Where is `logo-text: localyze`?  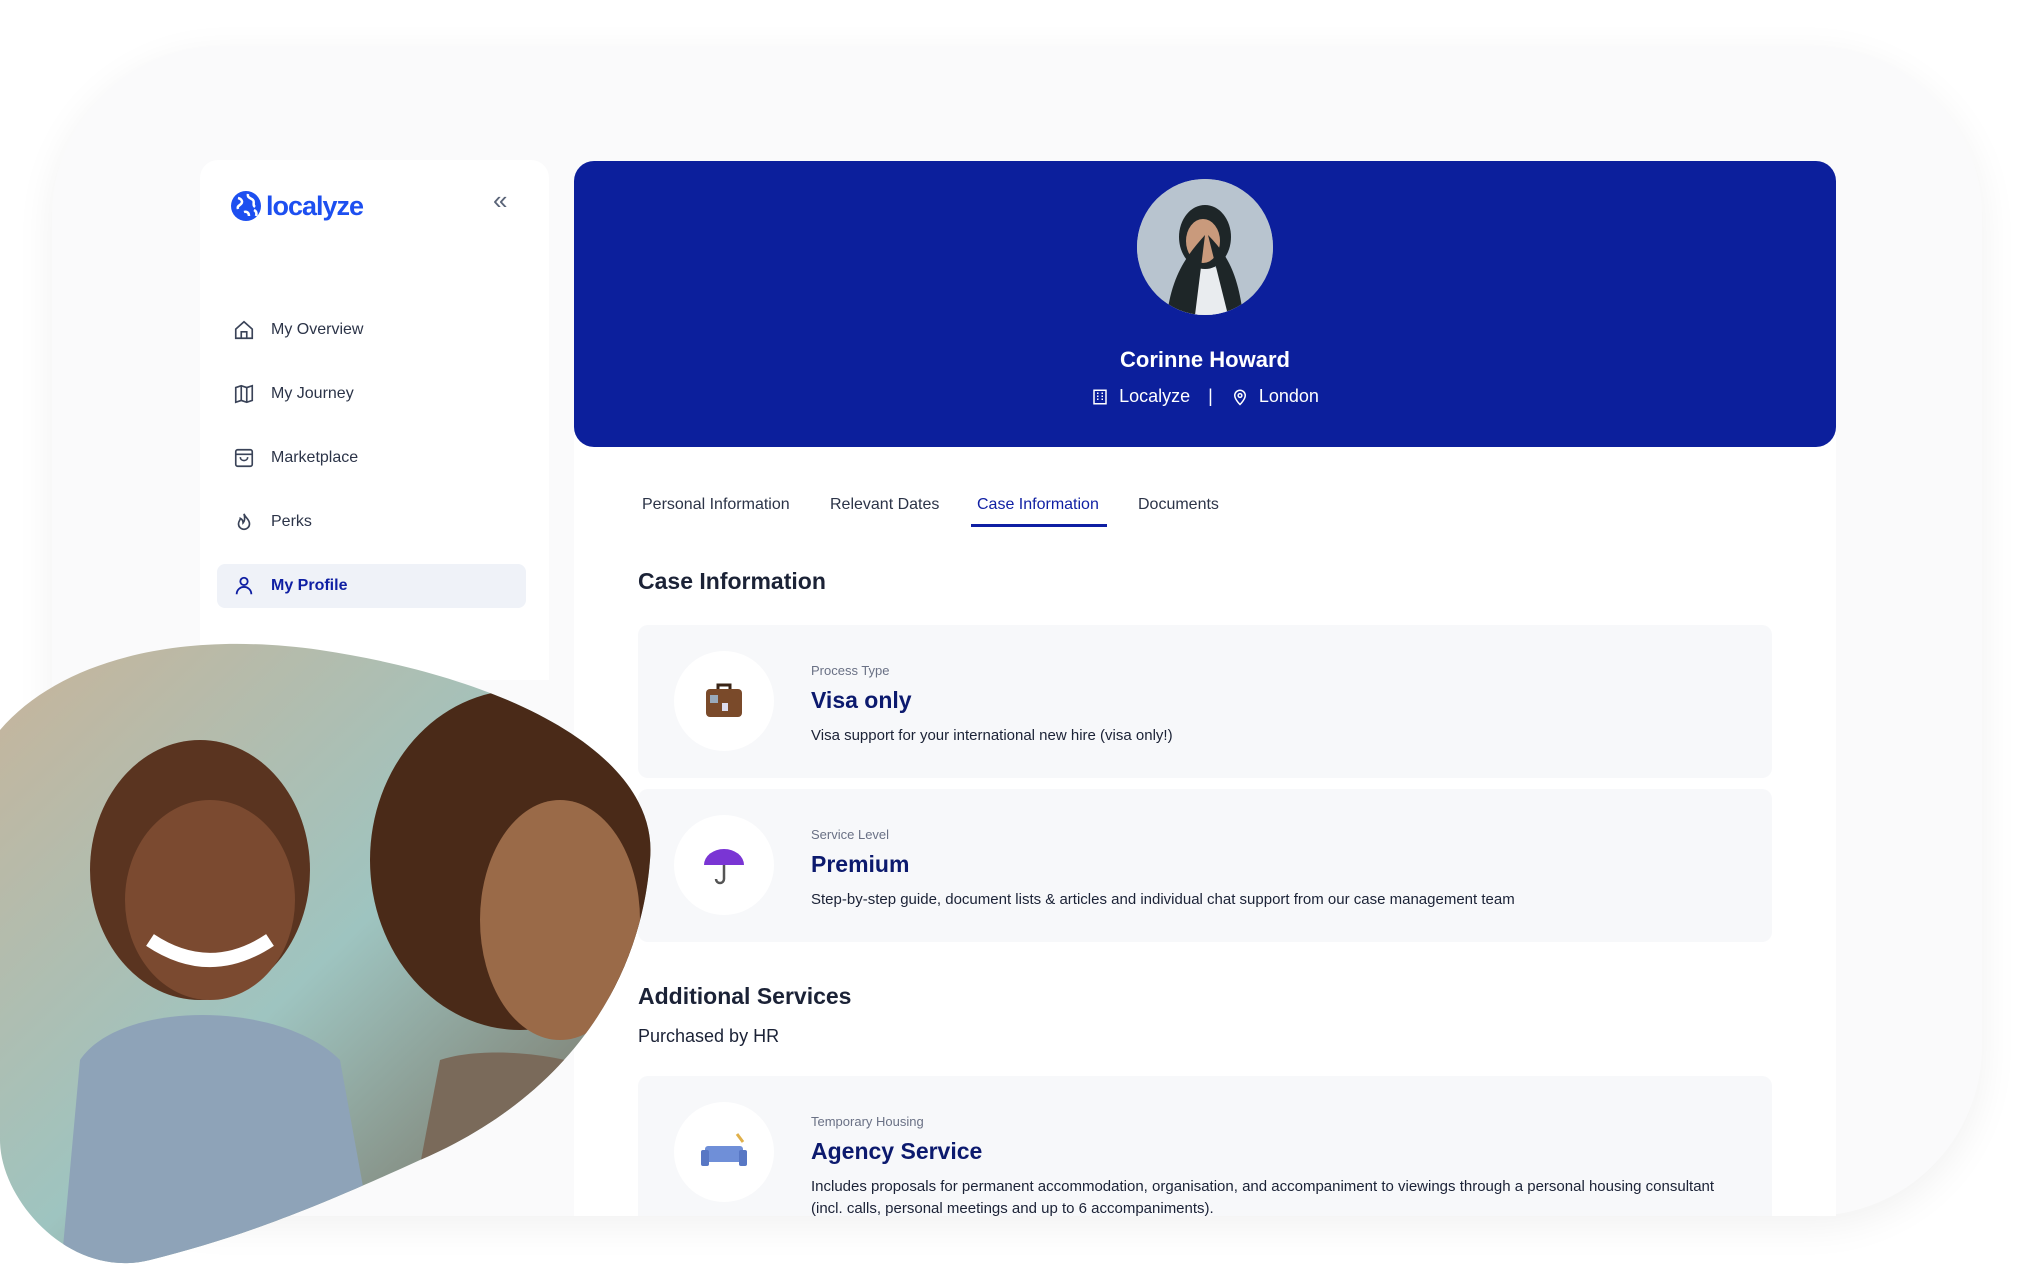
logo-text: localyze is located at coordinates (315, 205).